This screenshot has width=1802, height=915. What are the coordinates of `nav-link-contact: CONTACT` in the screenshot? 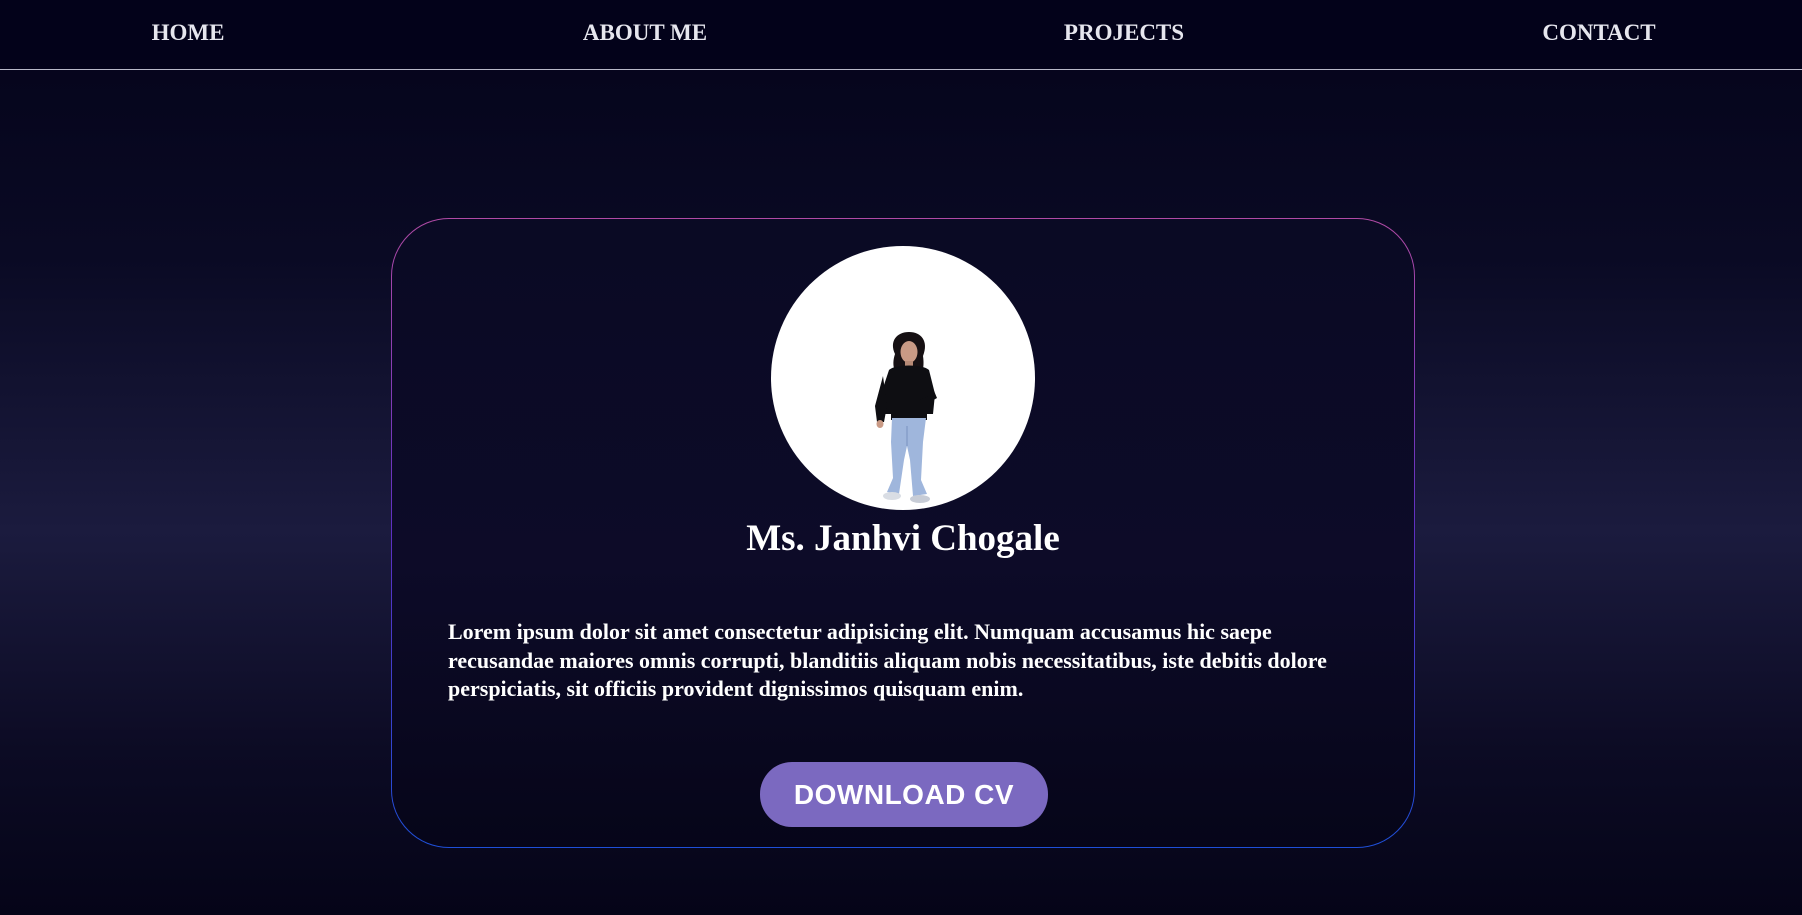 It's located at (1598, 33).